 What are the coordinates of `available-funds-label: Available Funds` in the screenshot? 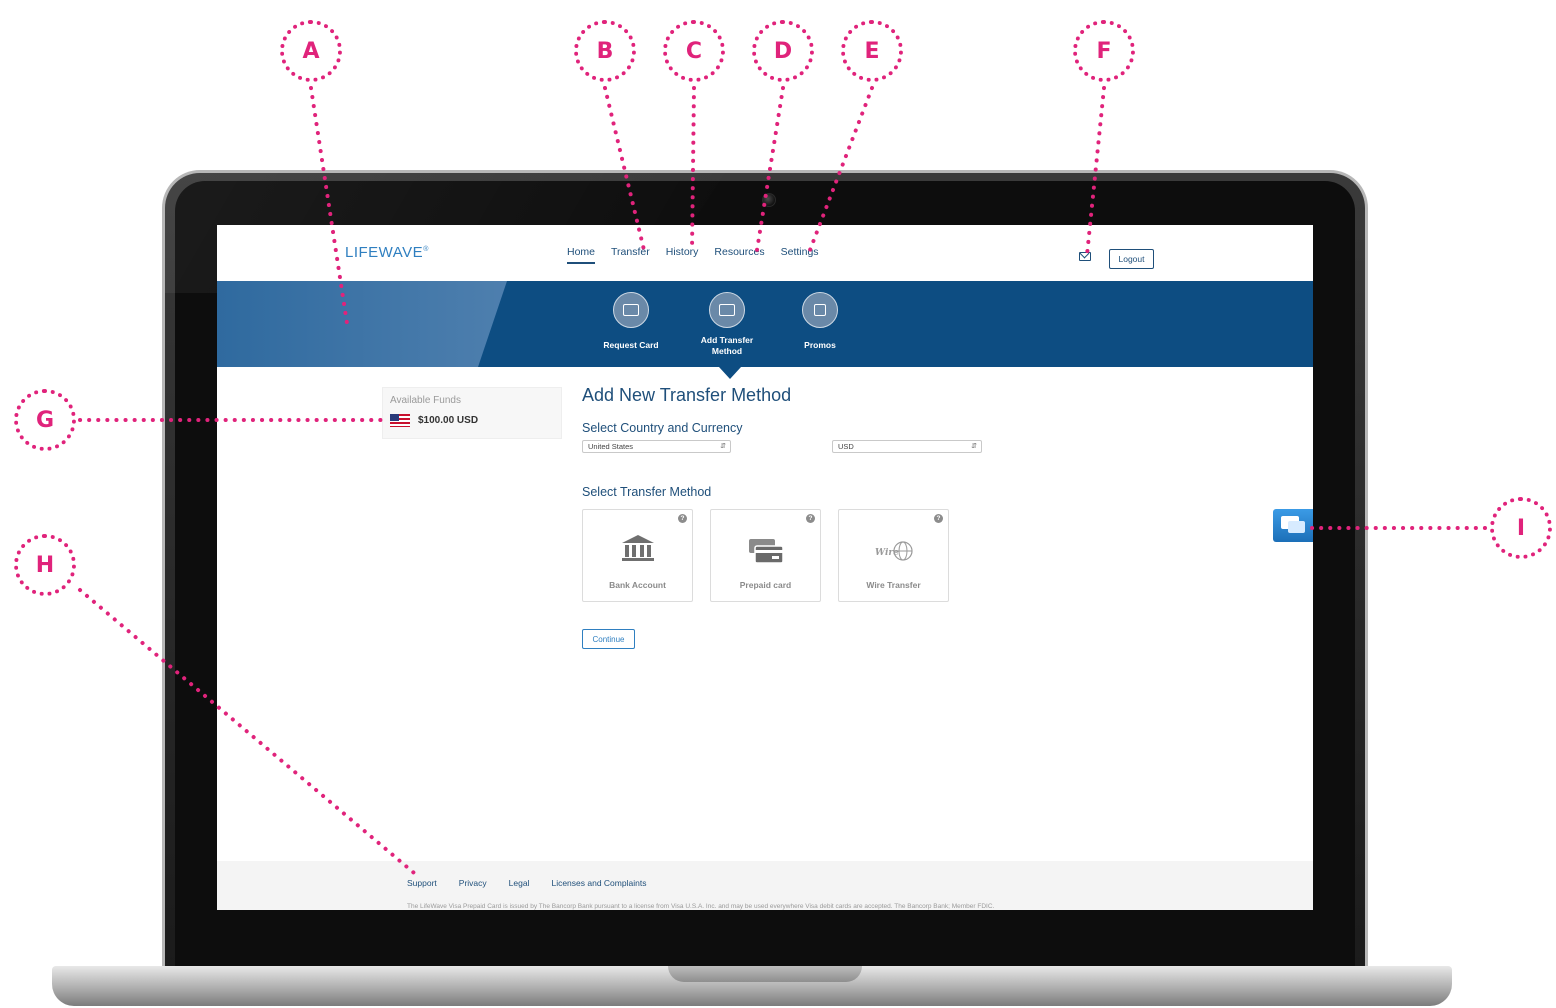 It's located at (425, 400).